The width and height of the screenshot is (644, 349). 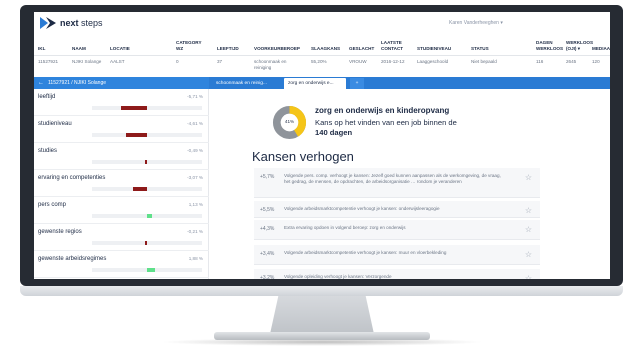 I want to click on column-header-studieniveau: STUDIENIVEAU, so click(x=437, y=49).